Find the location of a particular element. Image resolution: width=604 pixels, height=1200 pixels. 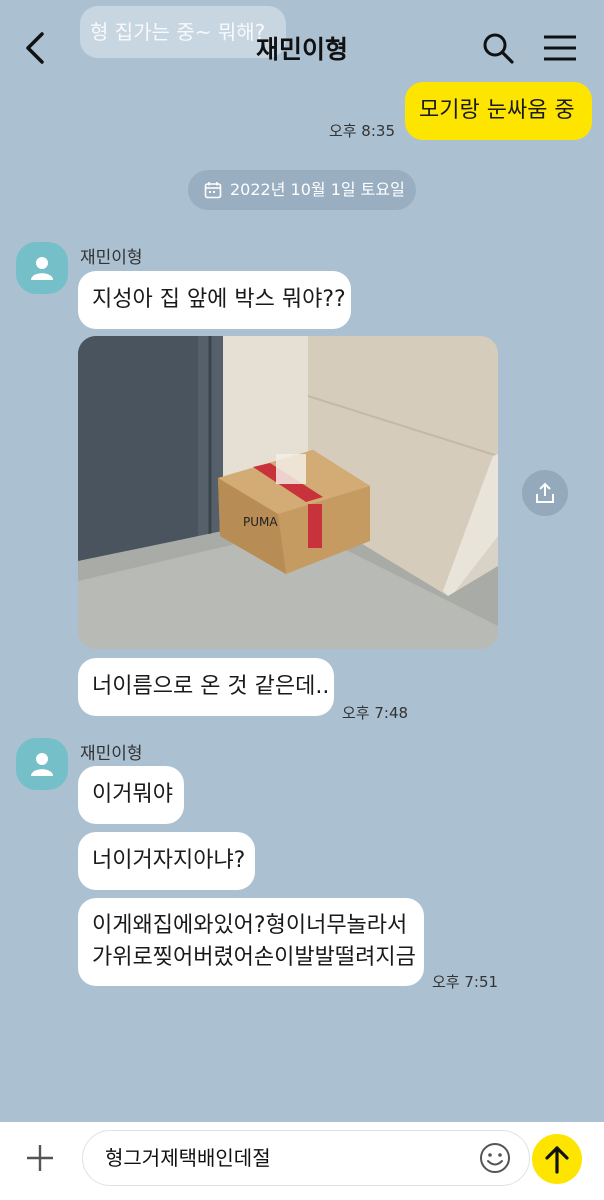

menu-icon is located at coordinates (560, 48).